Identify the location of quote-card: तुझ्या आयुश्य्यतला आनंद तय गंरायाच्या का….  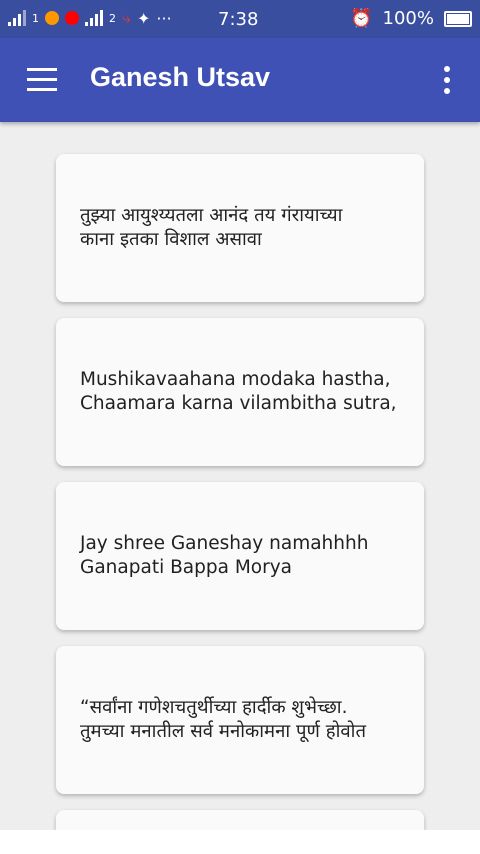
(240, 228).